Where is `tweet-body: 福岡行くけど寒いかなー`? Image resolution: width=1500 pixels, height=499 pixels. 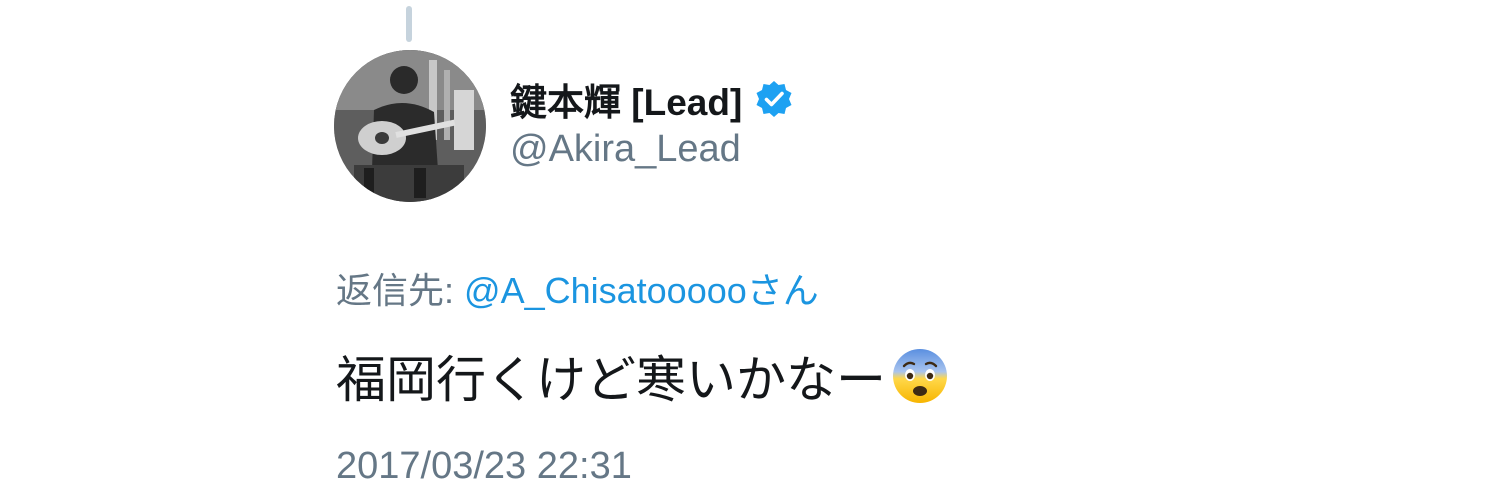
tweet-body: 福岡行くけど寒いかなー is located at coordinates (611, 380).